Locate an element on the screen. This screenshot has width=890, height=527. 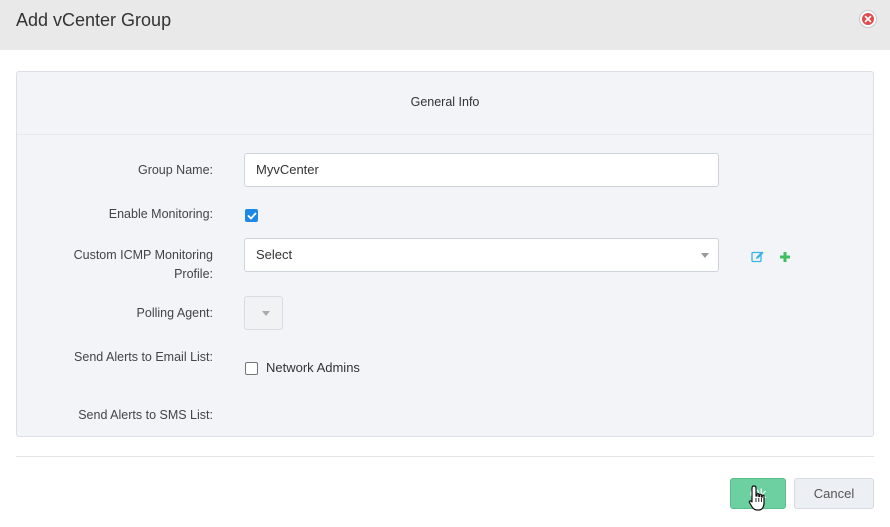
network-admins-label: Network Admins is located at coordinates (313, 367).